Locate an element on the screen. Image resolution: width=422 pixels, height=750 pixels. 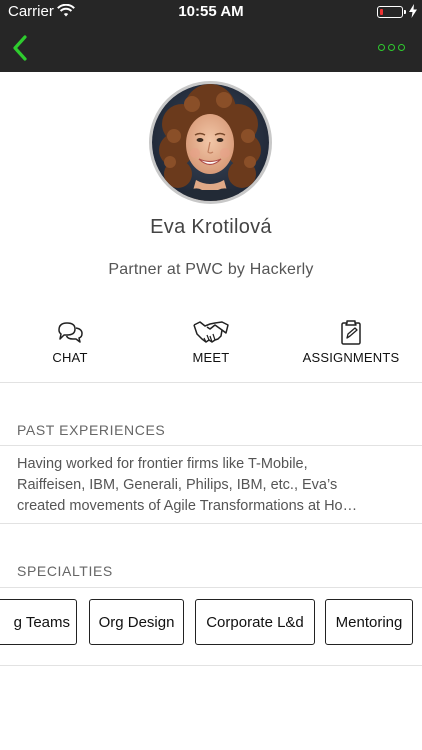
status-bar: Carrier 10:55 AM is located at coordinates (211, 12).